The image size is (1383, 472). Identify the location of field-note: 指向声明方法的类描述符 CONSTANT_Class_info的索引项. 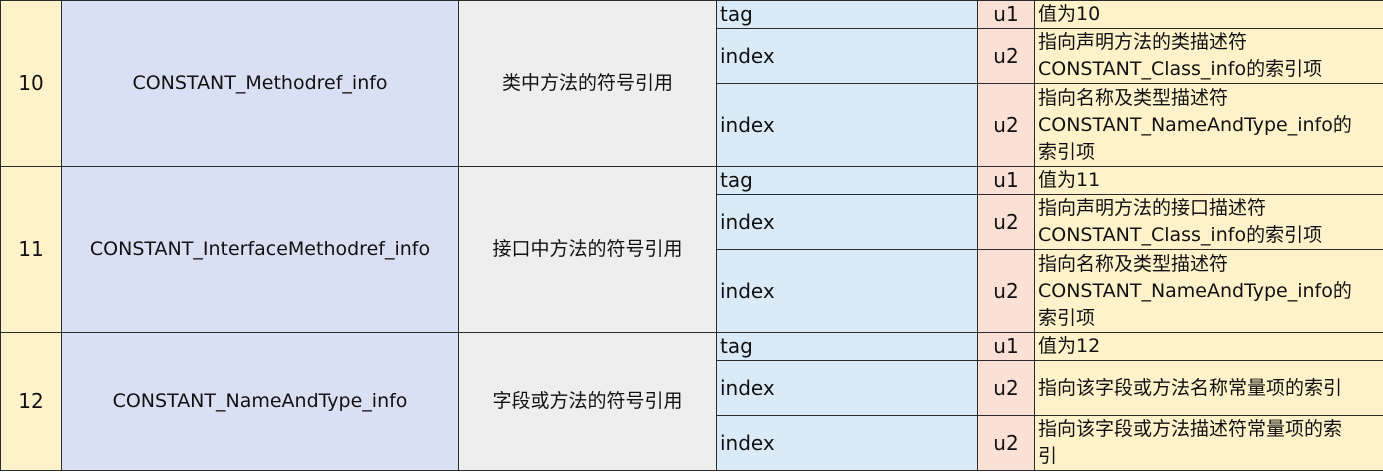
(1208, 56).